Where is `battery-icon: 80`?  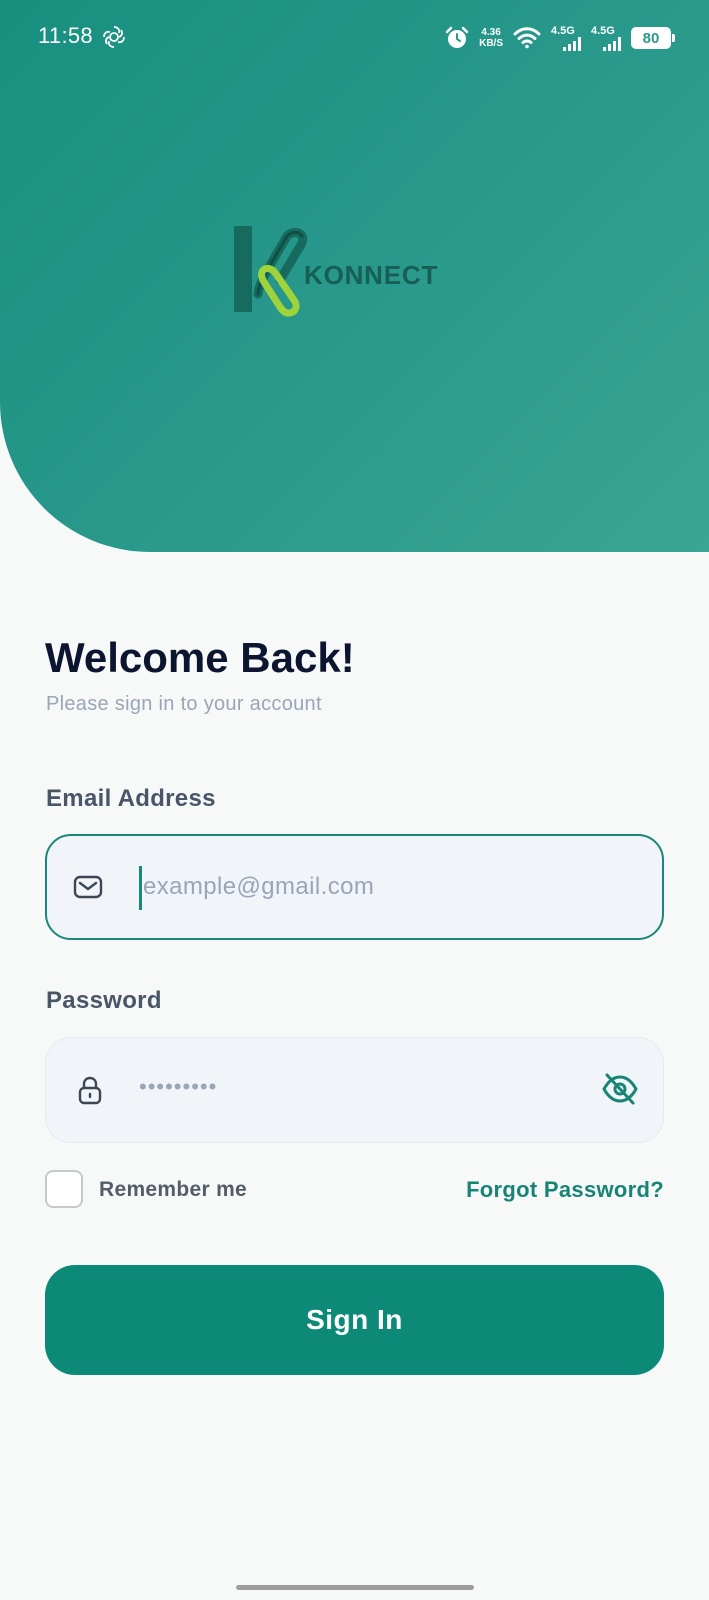 battery-icon: 80 is located at coordinates (653, 38).